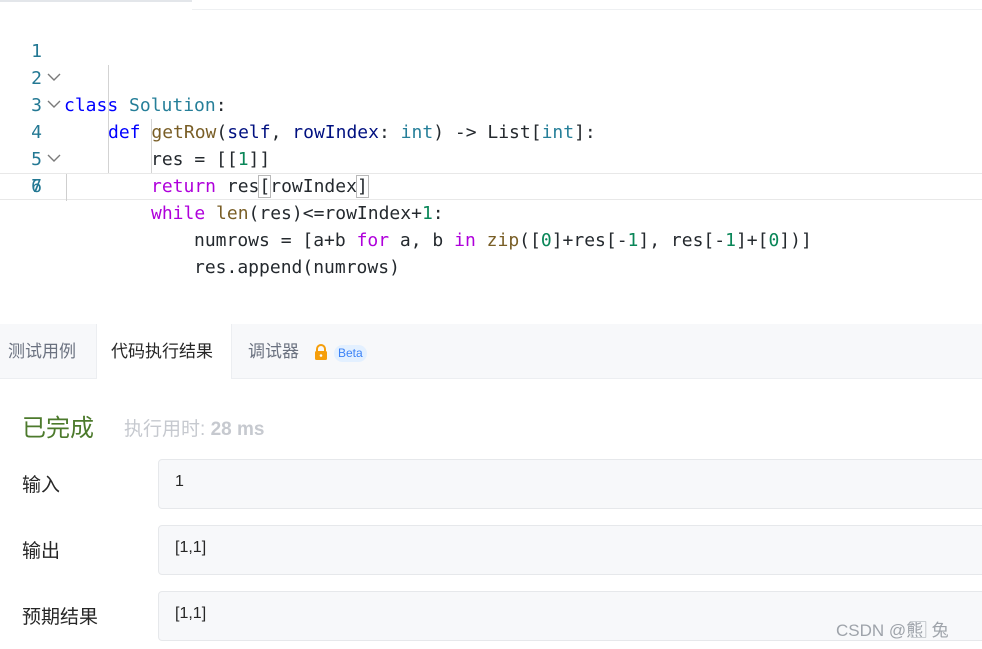  Describe the element at coordinates (589, 240) in the screenshot. I see `code-token: ]+res[-` at that location.